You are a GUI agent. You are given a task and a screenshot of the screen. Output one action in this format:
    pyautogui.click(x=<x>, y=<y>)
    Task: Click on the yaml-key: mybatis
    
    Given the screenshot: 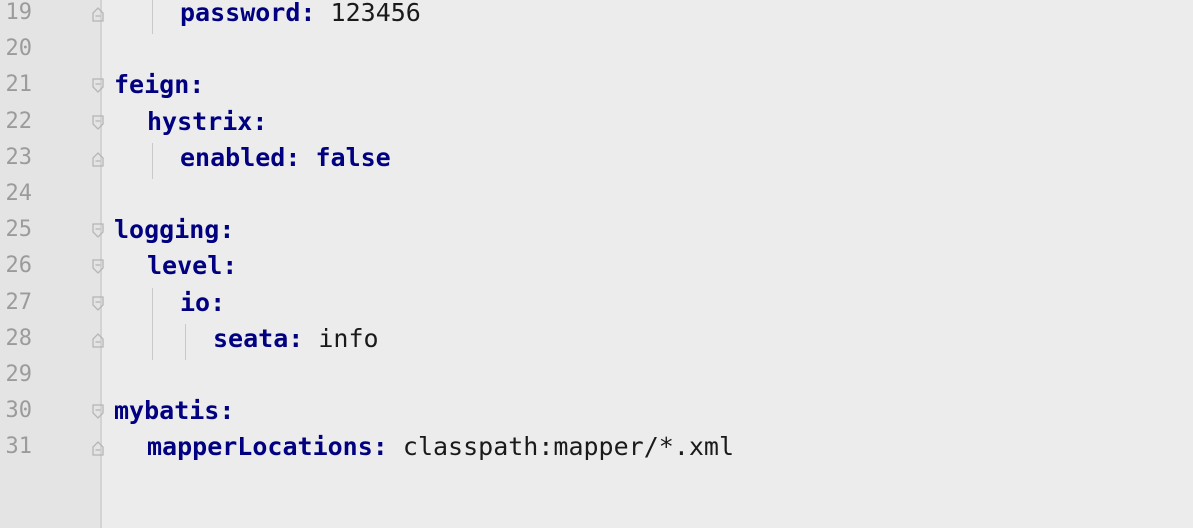 What is the action you would take?
    pyautogui.click(x=167, y=411)
    